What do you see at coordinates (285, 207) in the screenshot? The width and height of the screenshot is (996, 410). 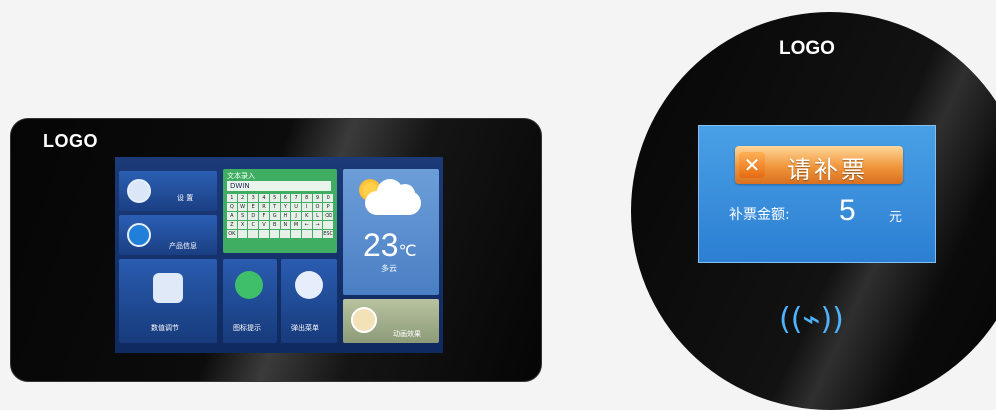 I see `keyboard-key: Y` at bounding box center [285, 207].